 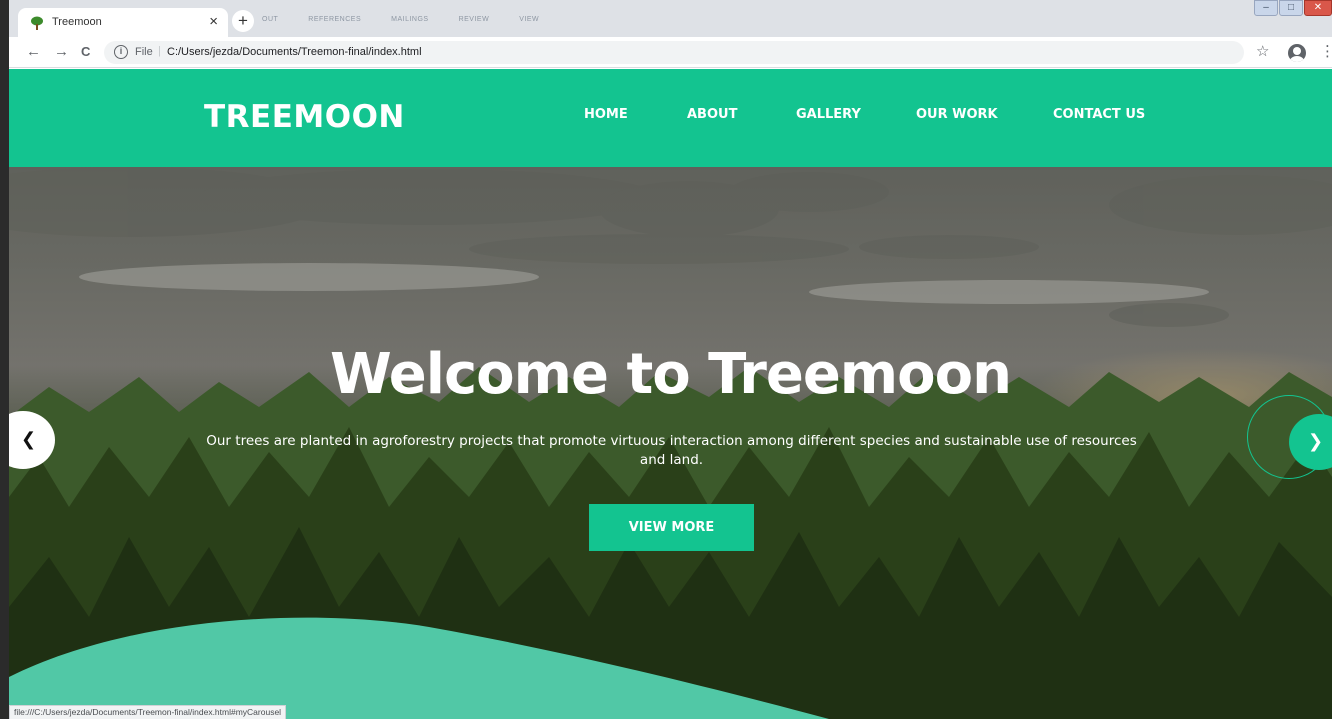 I want to click on nav-home: HOME, so click(x=606, y=114).